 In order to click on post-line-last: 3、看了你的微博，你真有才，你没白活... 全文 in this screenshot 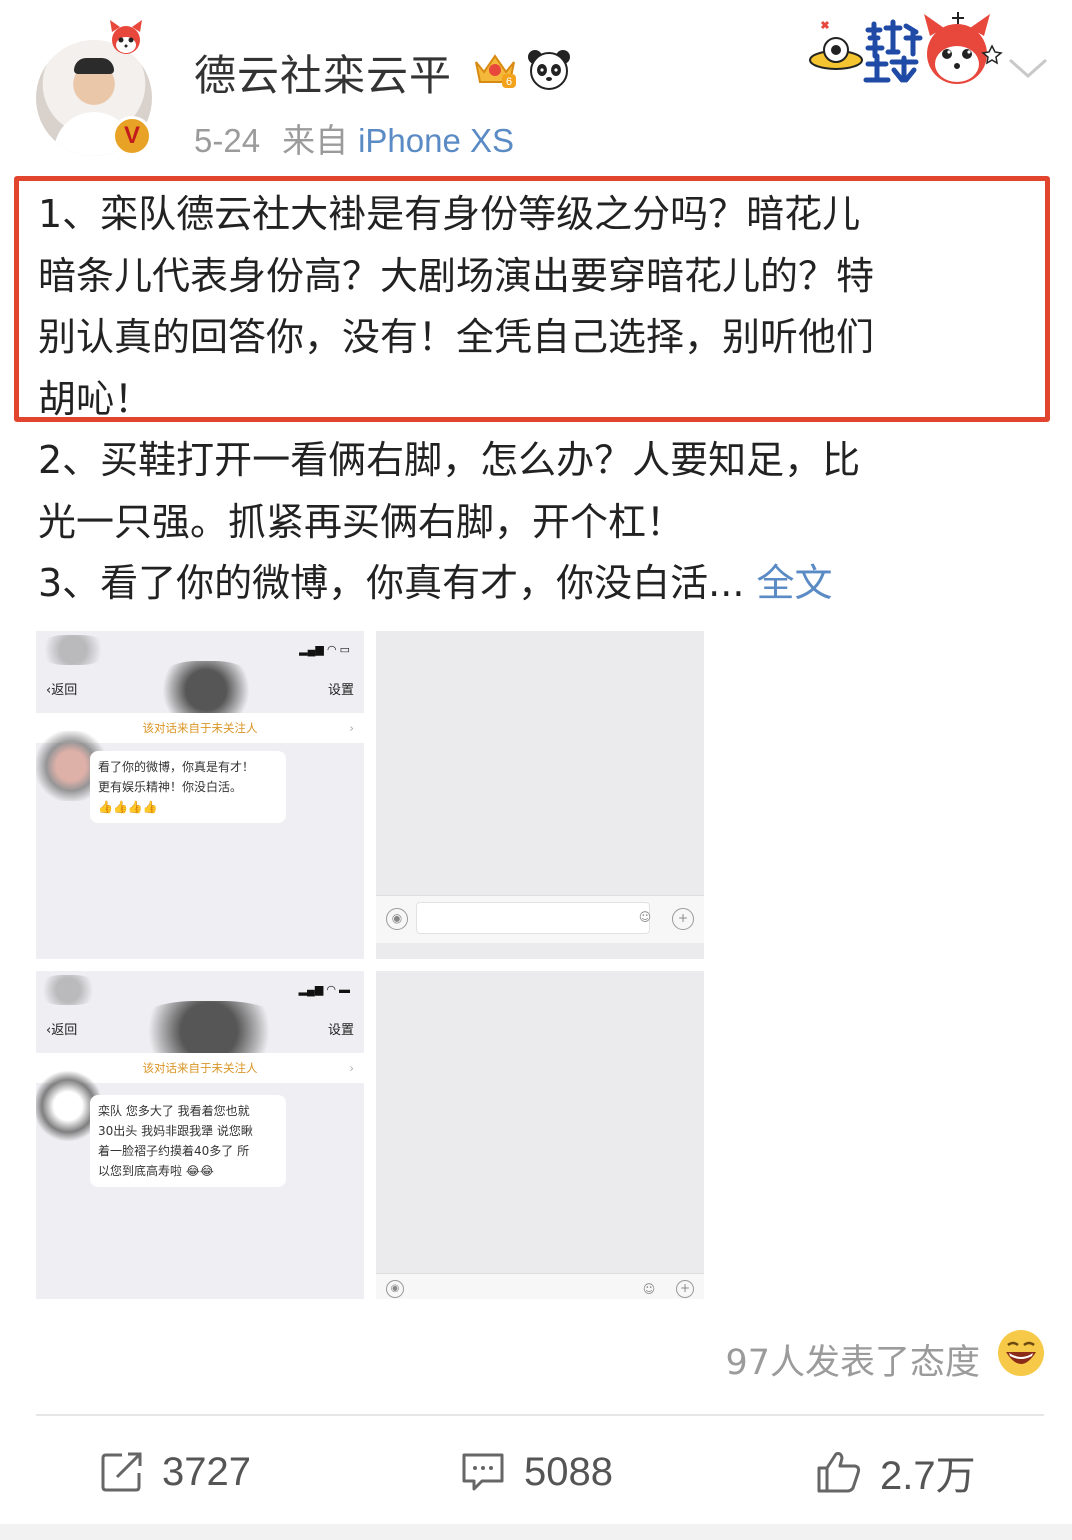, I will do `click(536, 584)`.